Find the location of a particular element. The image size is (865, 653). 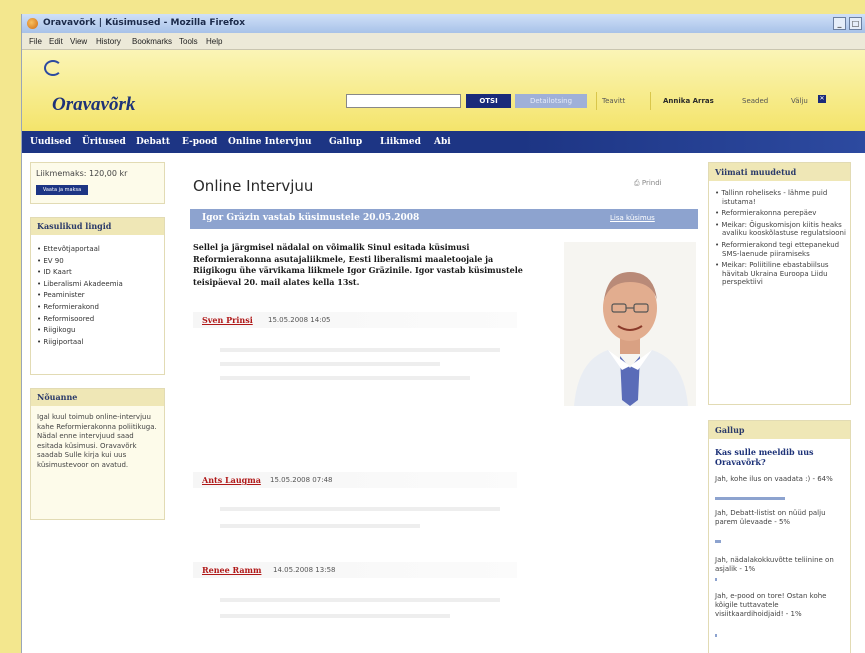

menu-view: View is located at coordinates (78, 41).